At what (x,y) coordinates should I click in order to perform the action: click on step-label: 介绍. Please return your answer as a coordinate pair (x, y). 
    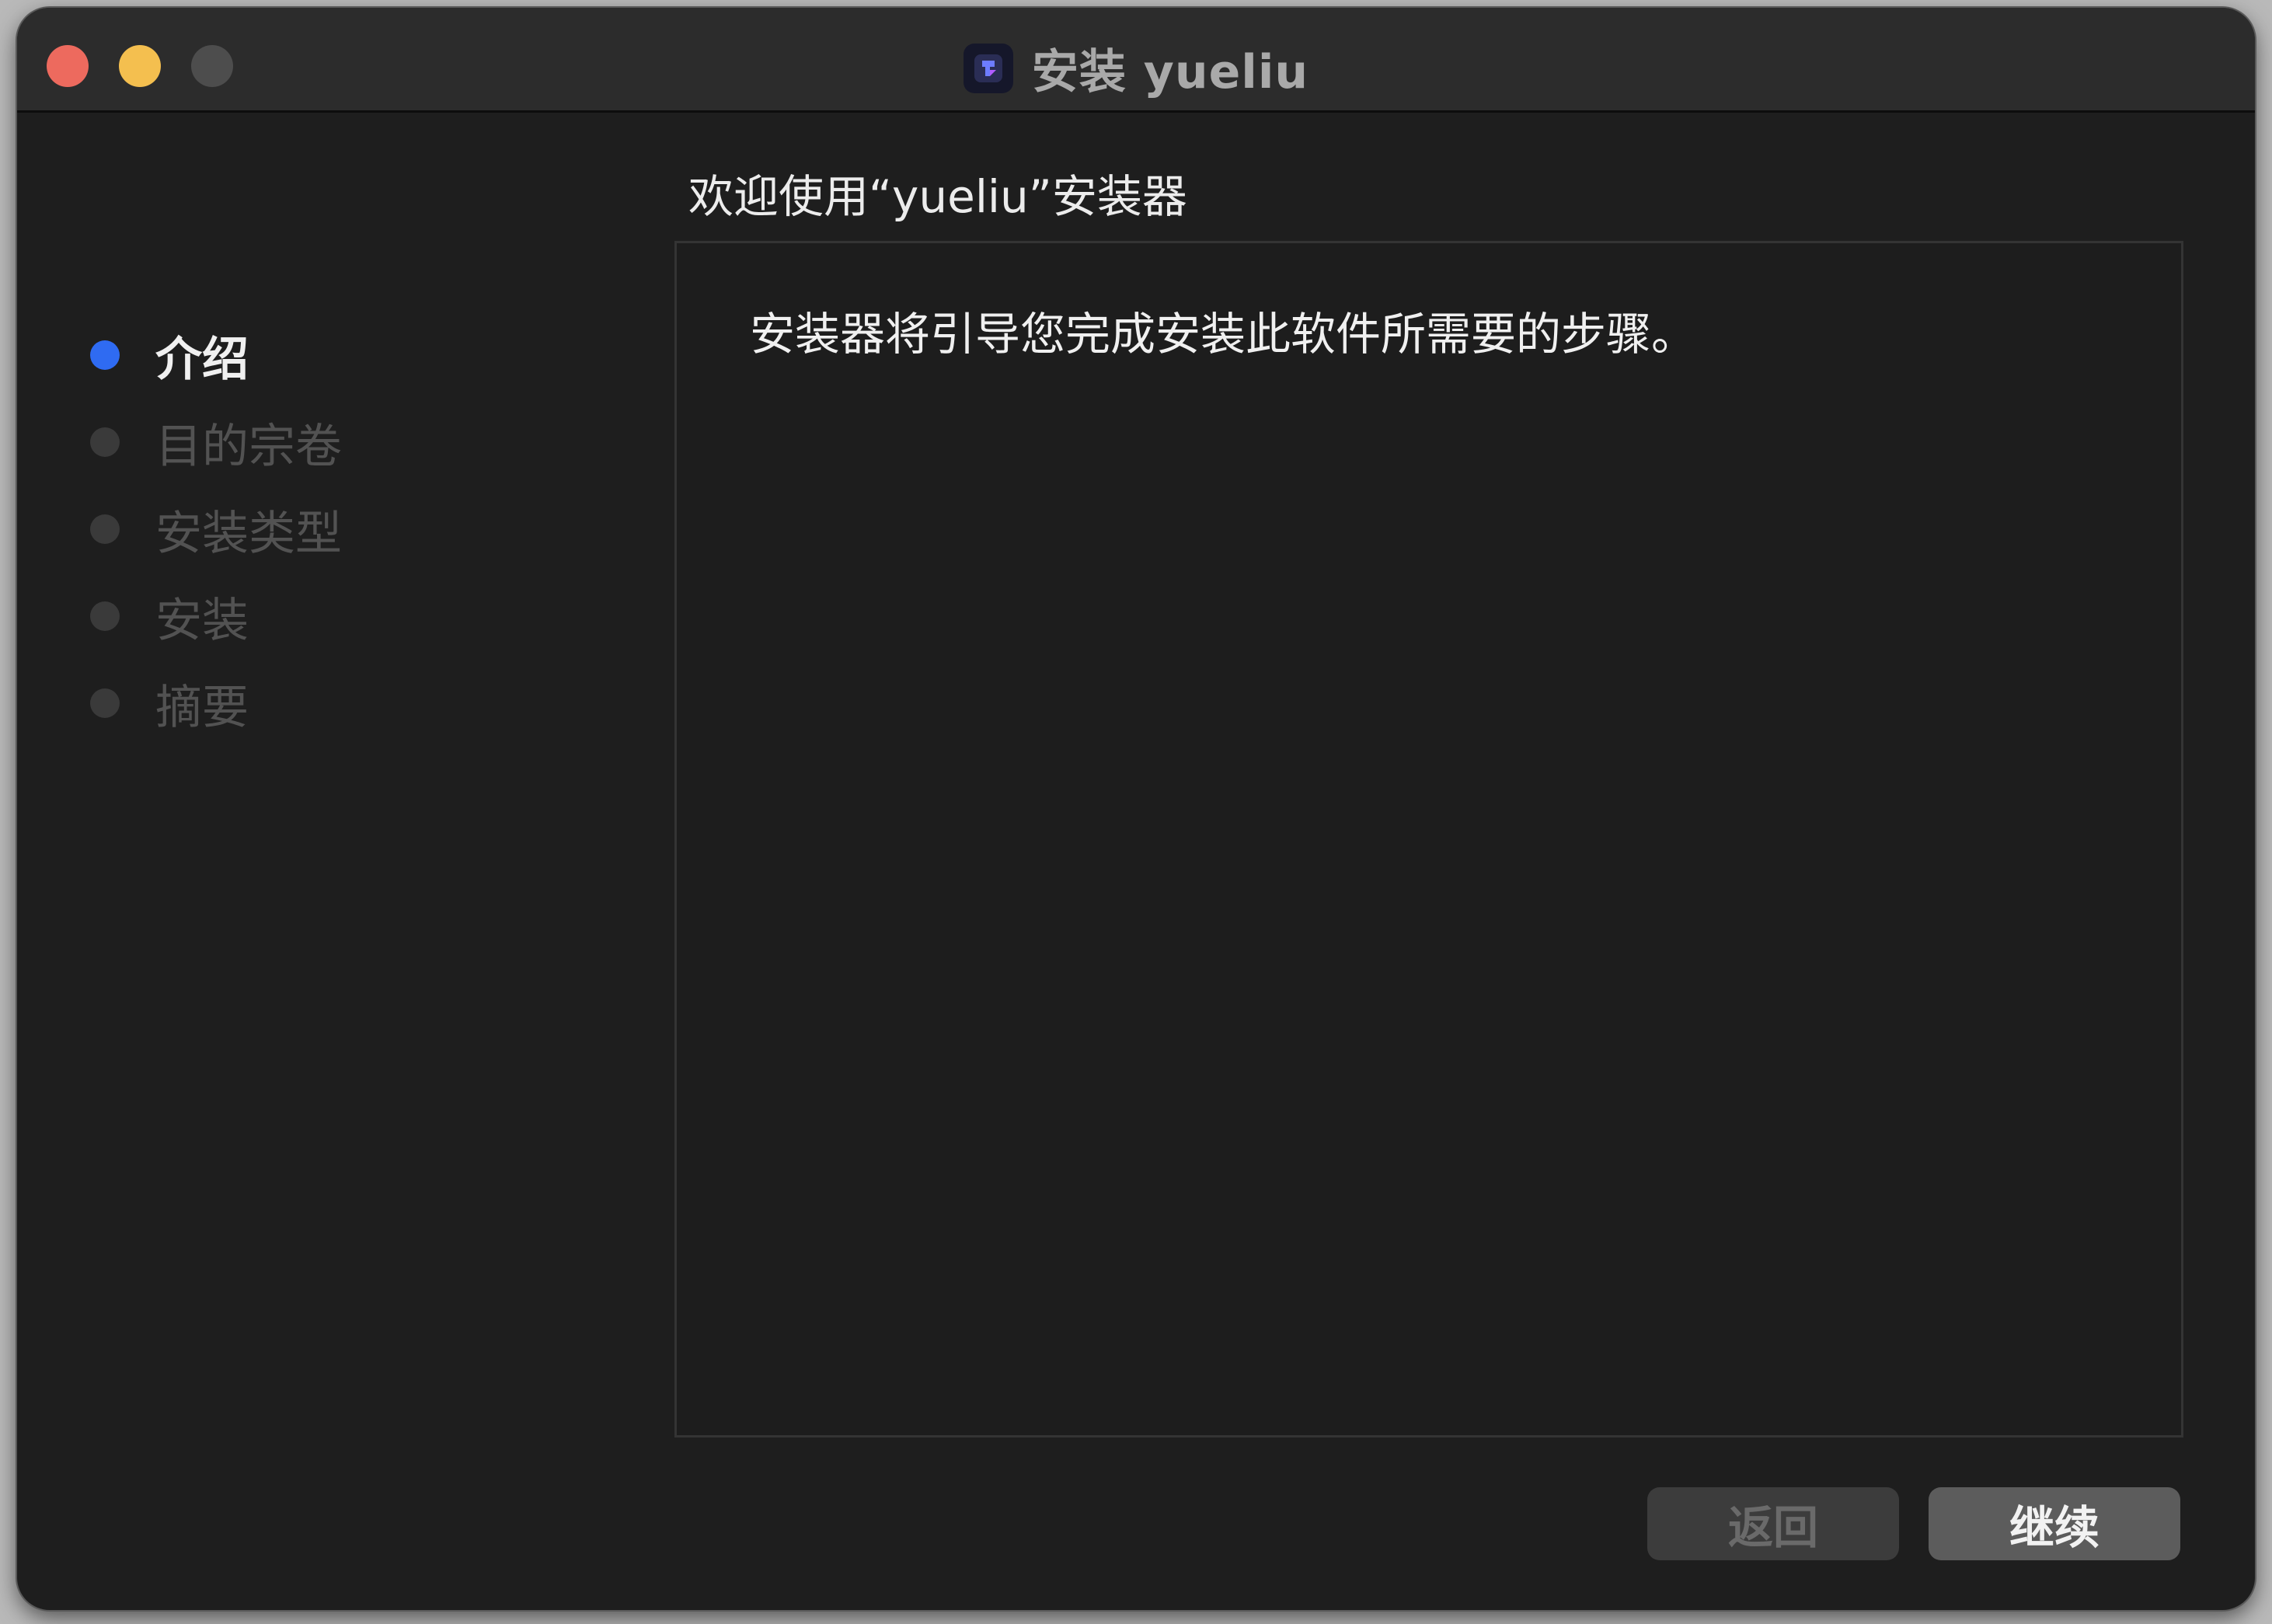
    Looking at the image, I should click on (202, 359).